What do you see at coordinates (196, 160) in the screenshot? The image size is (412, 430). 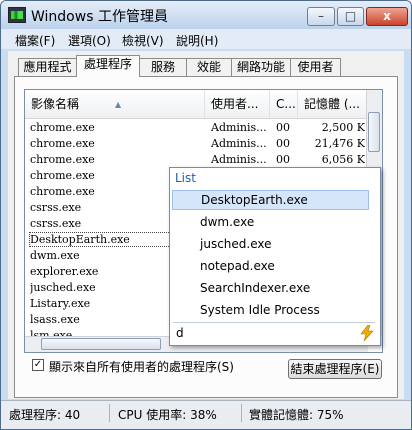 I see `table-row: chrome.exe Adminis... 00 6,056 K` at bounding box center [196, 160].